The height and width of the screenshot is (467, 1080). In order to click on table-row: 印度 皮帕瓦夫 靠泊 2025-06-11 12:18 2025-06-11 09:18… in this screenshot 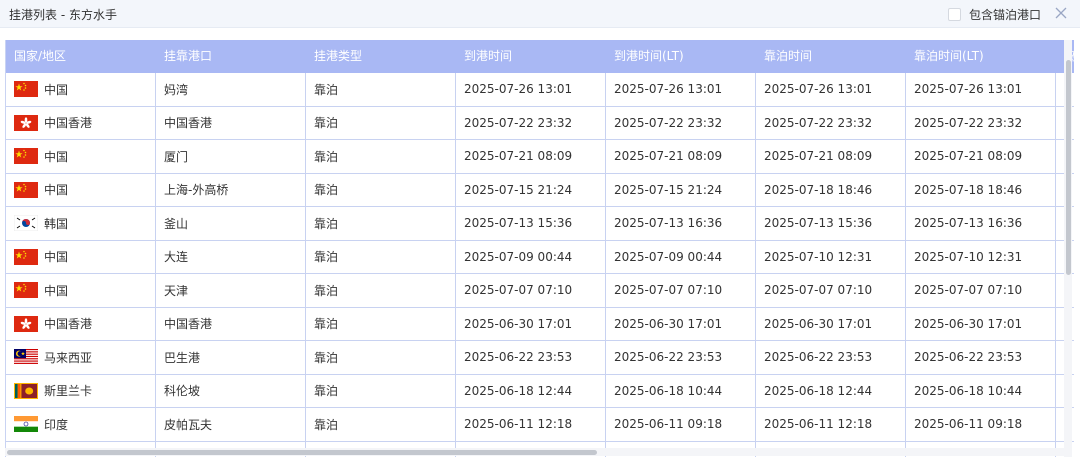, I will do `click(540, 425)`.